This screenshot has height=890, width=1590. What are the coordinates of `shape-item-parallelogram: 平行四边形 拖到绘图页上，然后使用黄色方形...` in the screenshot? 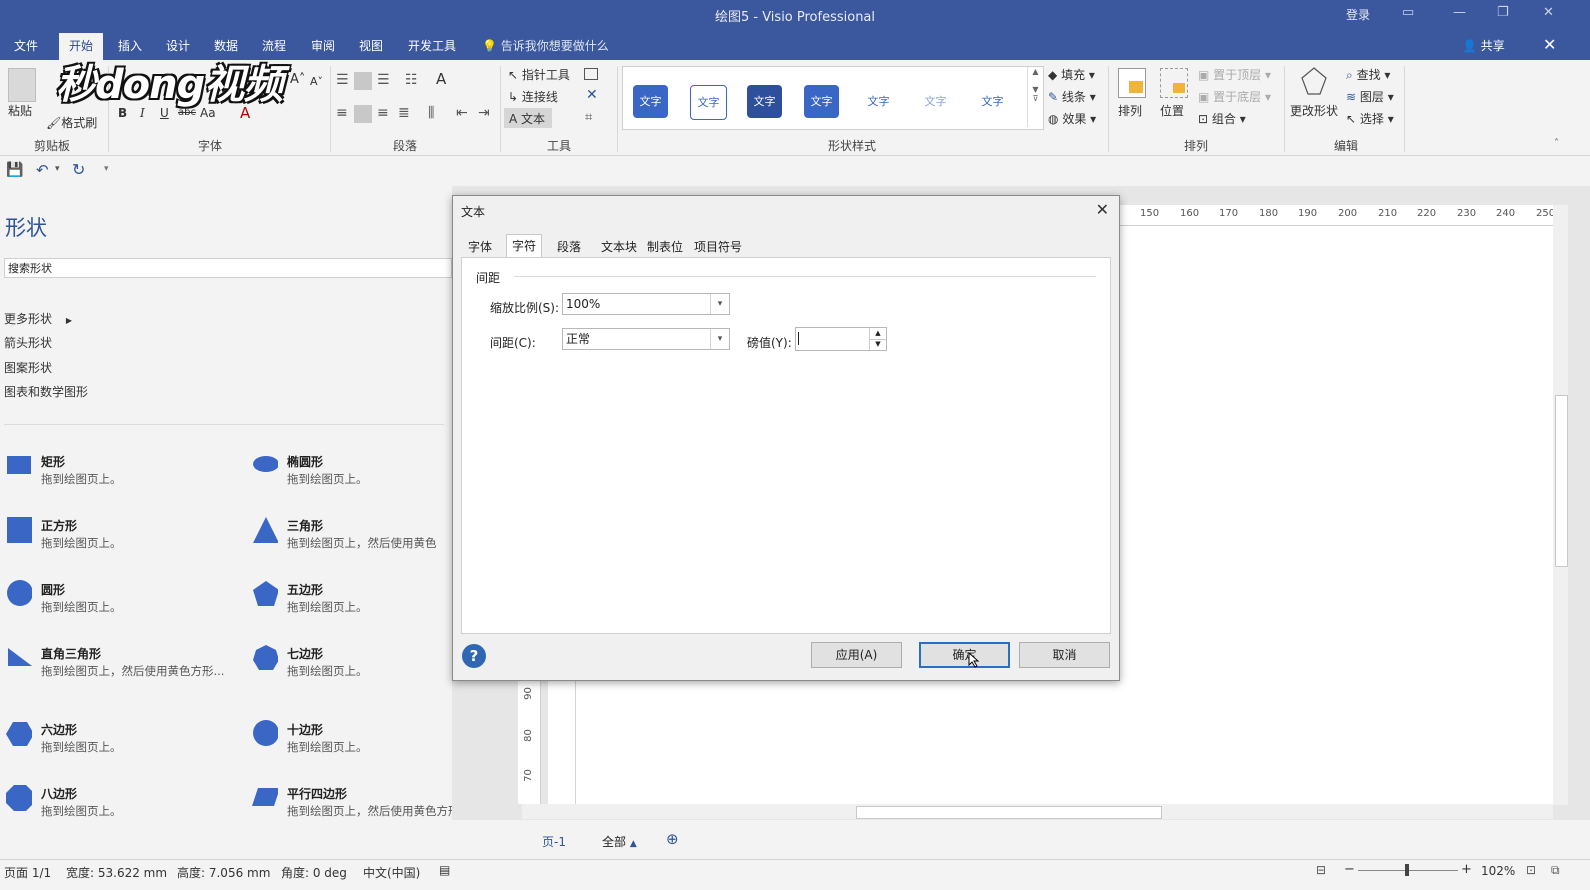 It's located at (358, 800).